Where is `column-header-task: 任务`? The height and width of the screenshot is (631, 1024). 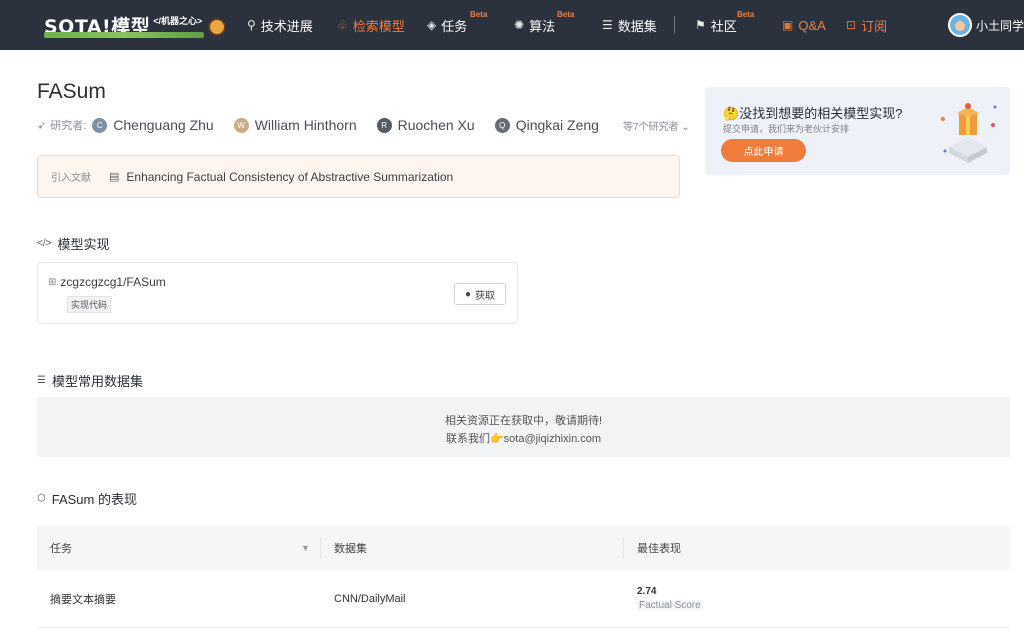 column-header-task: 任务 is located at coordinates (61, 549).